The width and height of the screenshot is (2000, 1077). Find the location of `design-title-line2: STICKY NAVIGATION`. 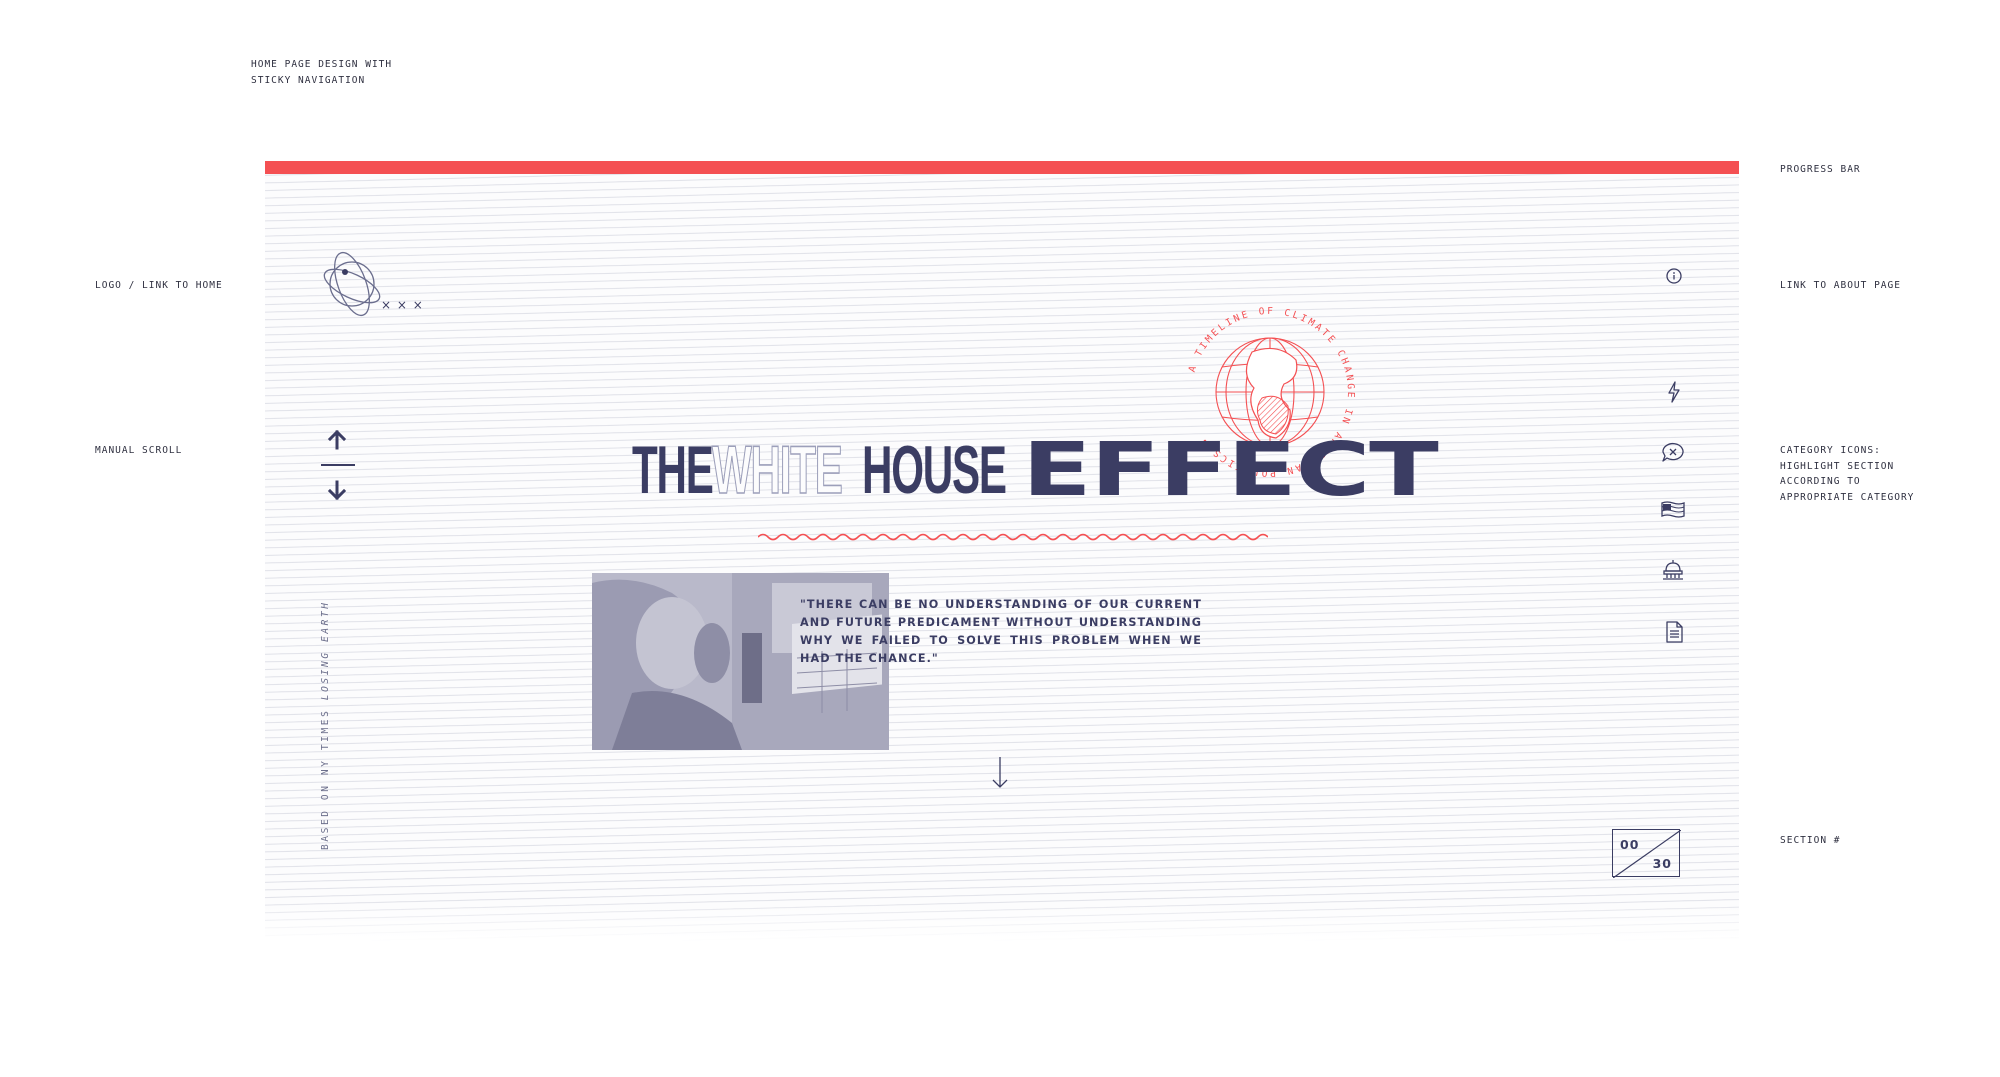

design-title-line2: STICKY NAVIGATION is located at coordinates (308, 80).